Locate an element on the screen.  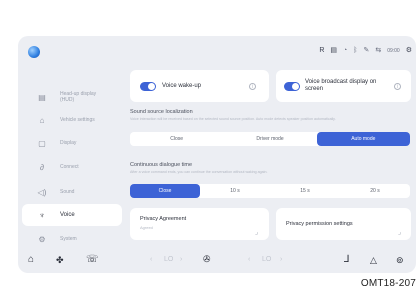
settings-gear-icon: ⚙ is located at coordinates (409, 51).